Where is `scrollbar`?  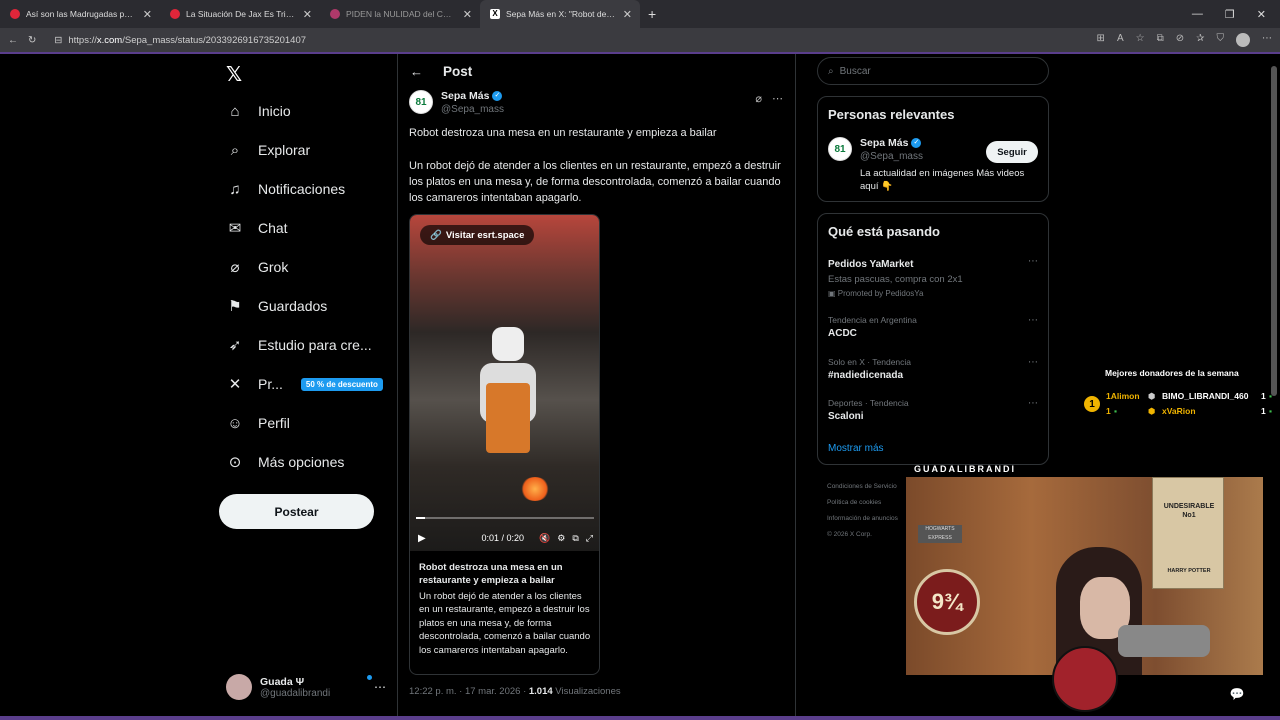
scrollbar is located at coordinates (1274, 387).